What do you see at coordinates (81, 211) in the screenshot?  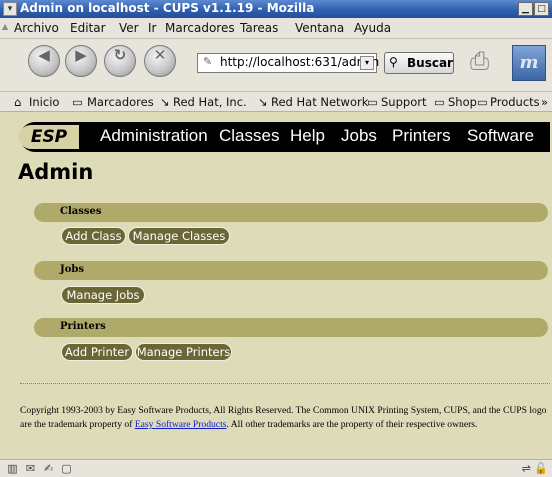 I see `section-title: Classes` at bounding box center [81, 211].